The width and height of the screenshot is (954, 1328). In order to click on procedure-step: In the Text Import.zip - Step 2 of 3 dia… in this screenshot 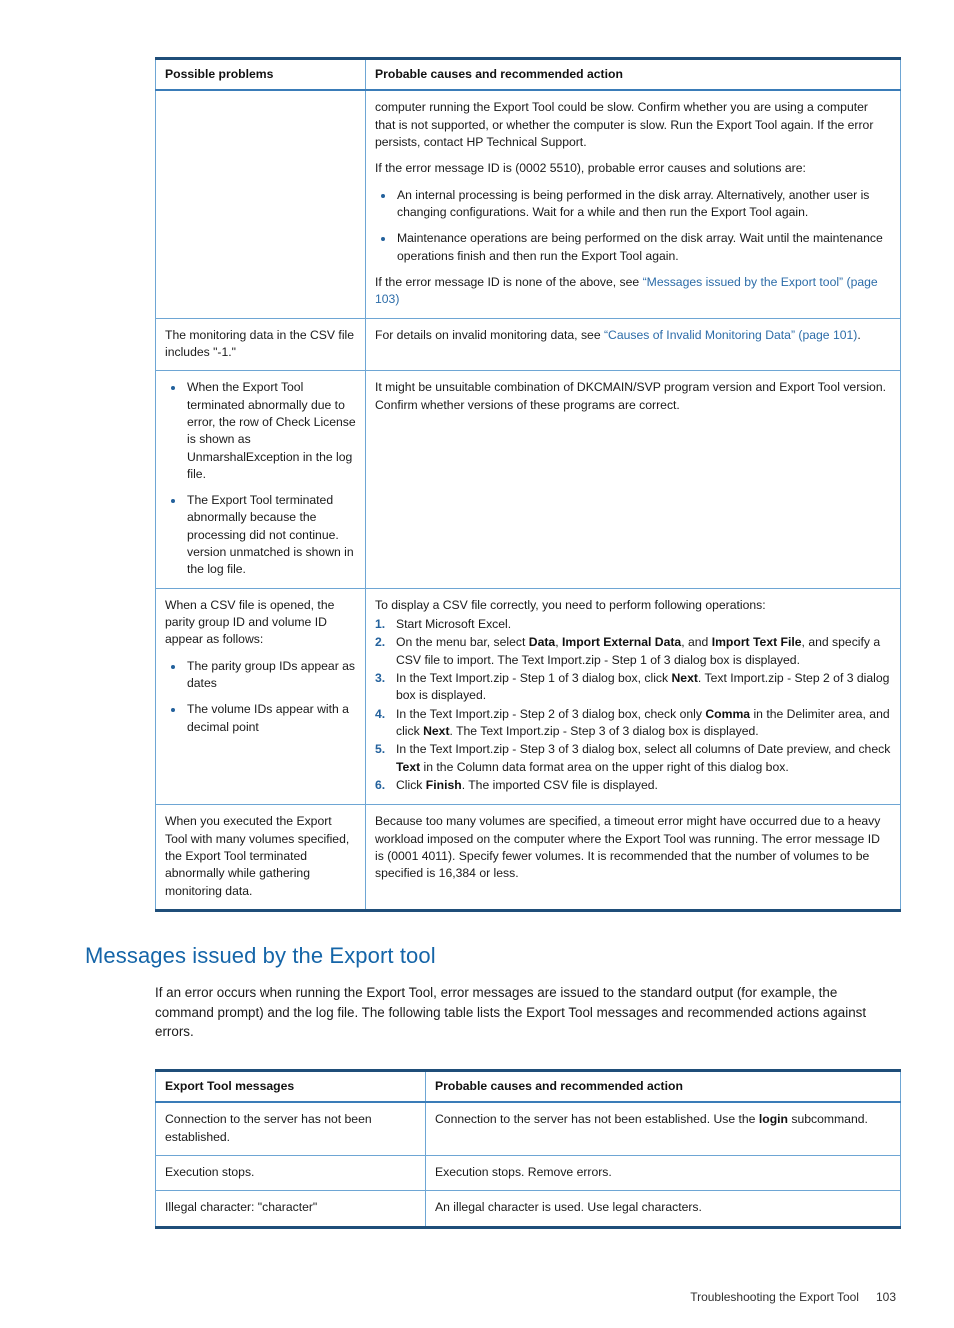, I will do `click(633, 723)`.